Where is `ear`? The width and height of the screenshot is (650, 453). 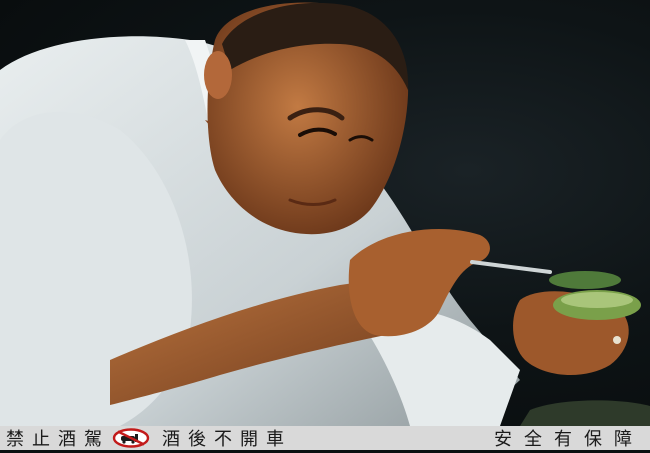
ear is located at coordinates (218, 75).